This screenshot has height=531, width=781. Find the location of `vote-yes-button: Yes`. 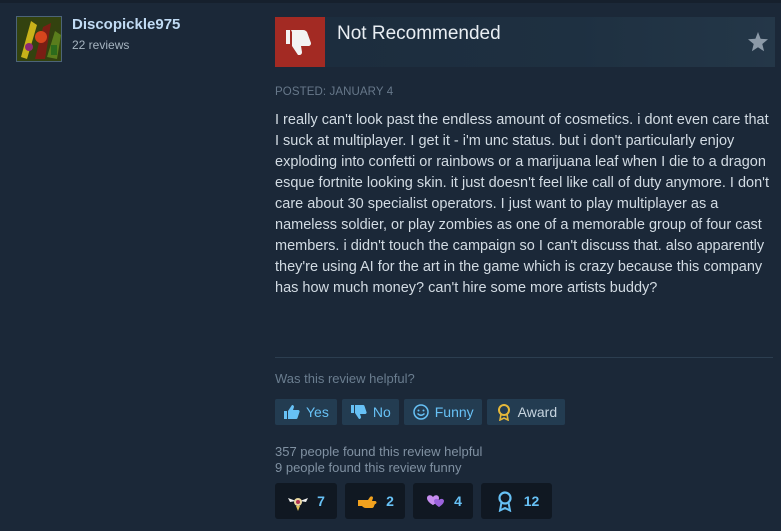

vote-yes-button: Yes is located at coordinates (306, 412).